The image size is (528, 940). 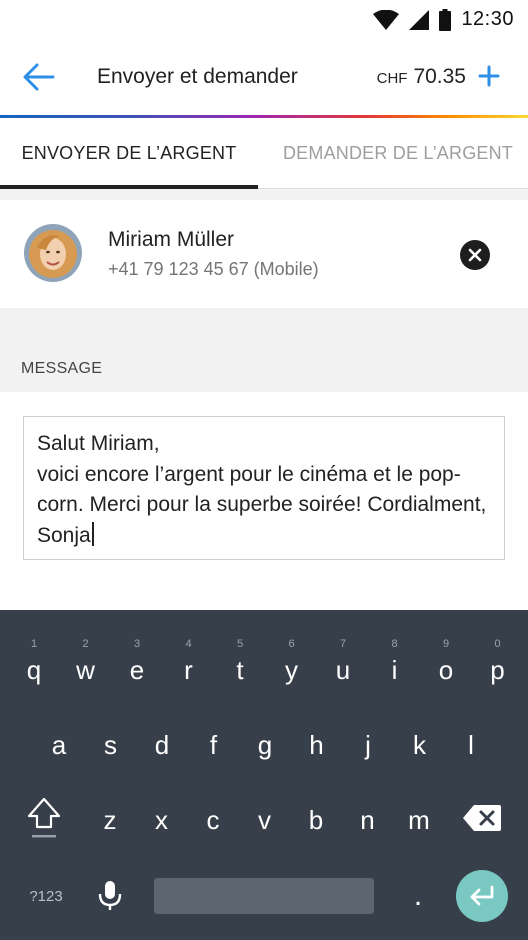 What do you see at coordinates (213, 269) in the screenshot?
I see `recipient-phone: +41 79 123 45 67 (Mobile)` at bounding box center [213, 269].